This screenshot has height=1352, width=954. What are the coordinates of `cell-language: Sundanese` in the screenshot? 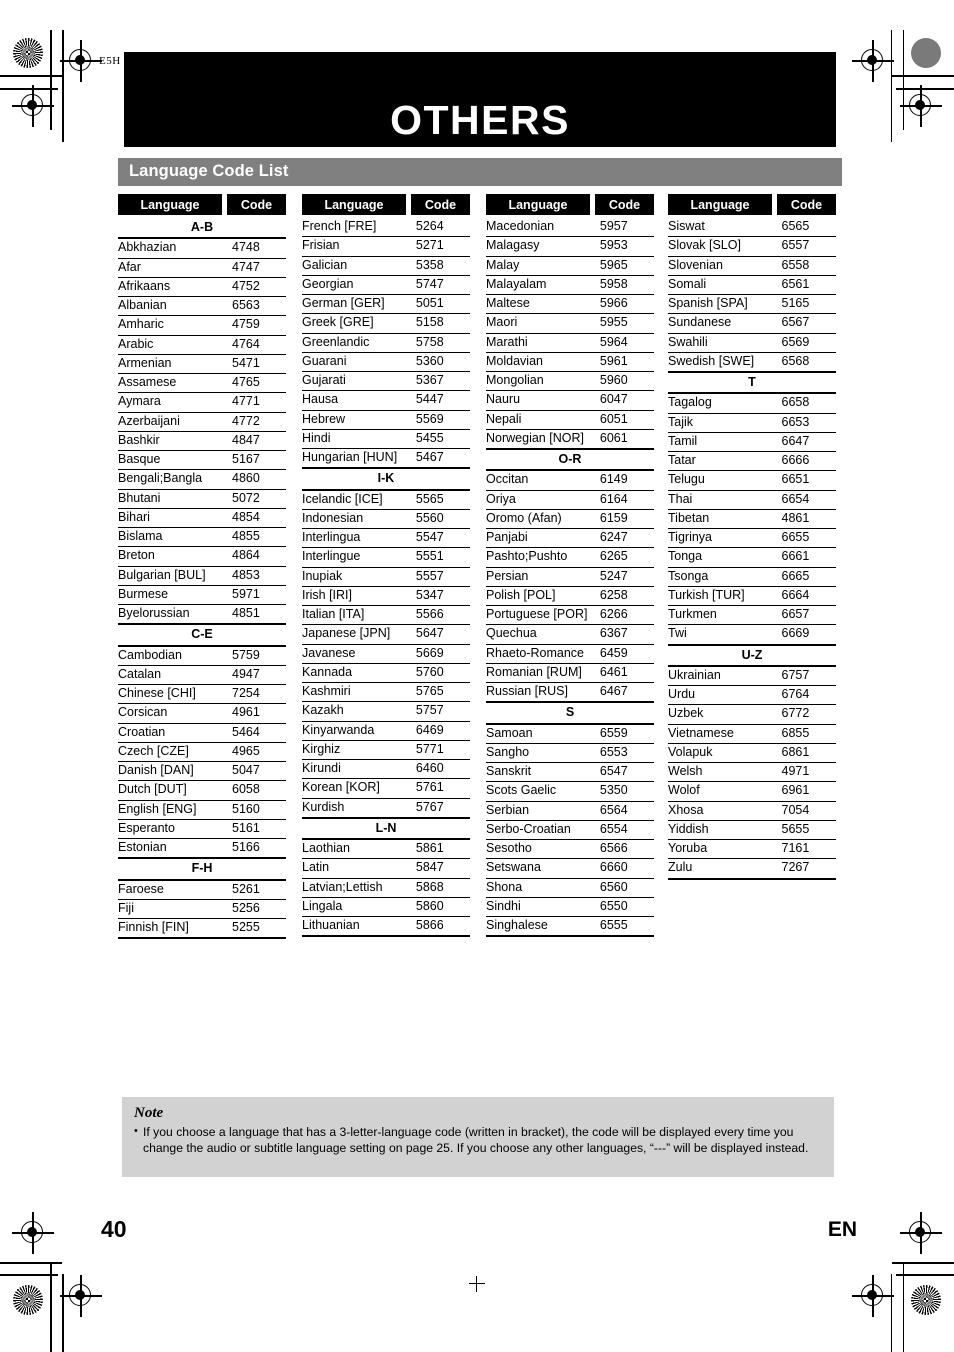 It's located at (724, 323).